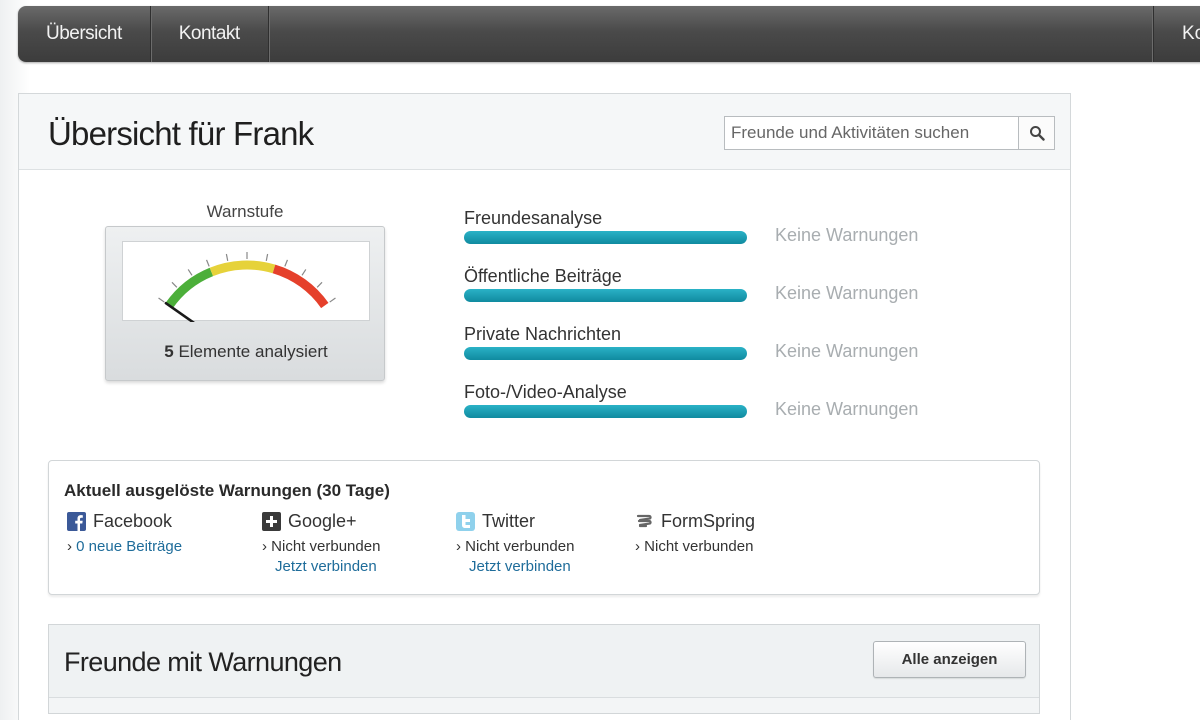 The height and width of the screenshot is (720, 1200). I want to click on recent-warnings-title: Aktuell ausgelöste Warnungen (30 Tage), so click(227, 490).